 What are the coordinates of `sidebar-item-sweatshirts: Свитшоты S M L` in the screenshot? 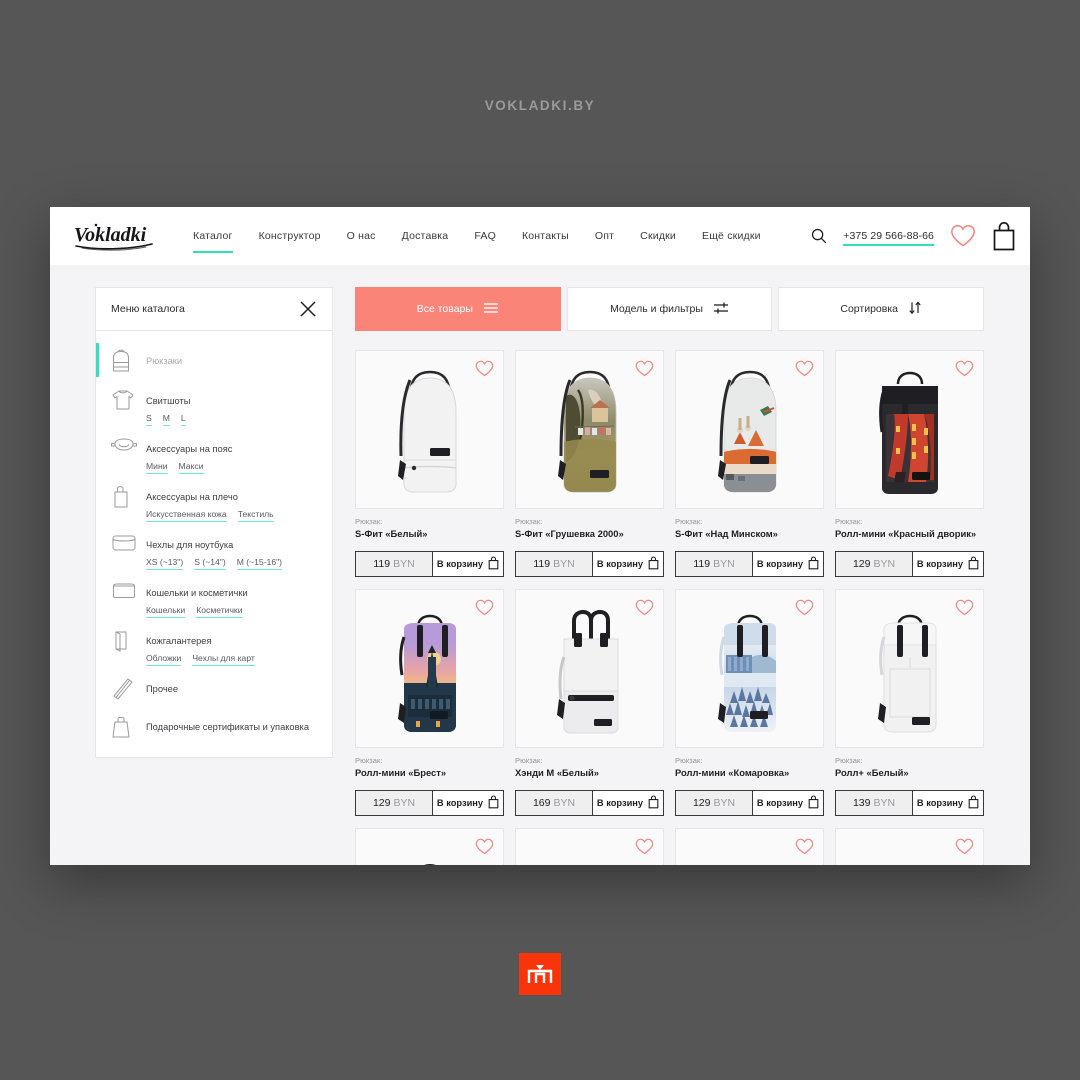 It's located at (214, 403).